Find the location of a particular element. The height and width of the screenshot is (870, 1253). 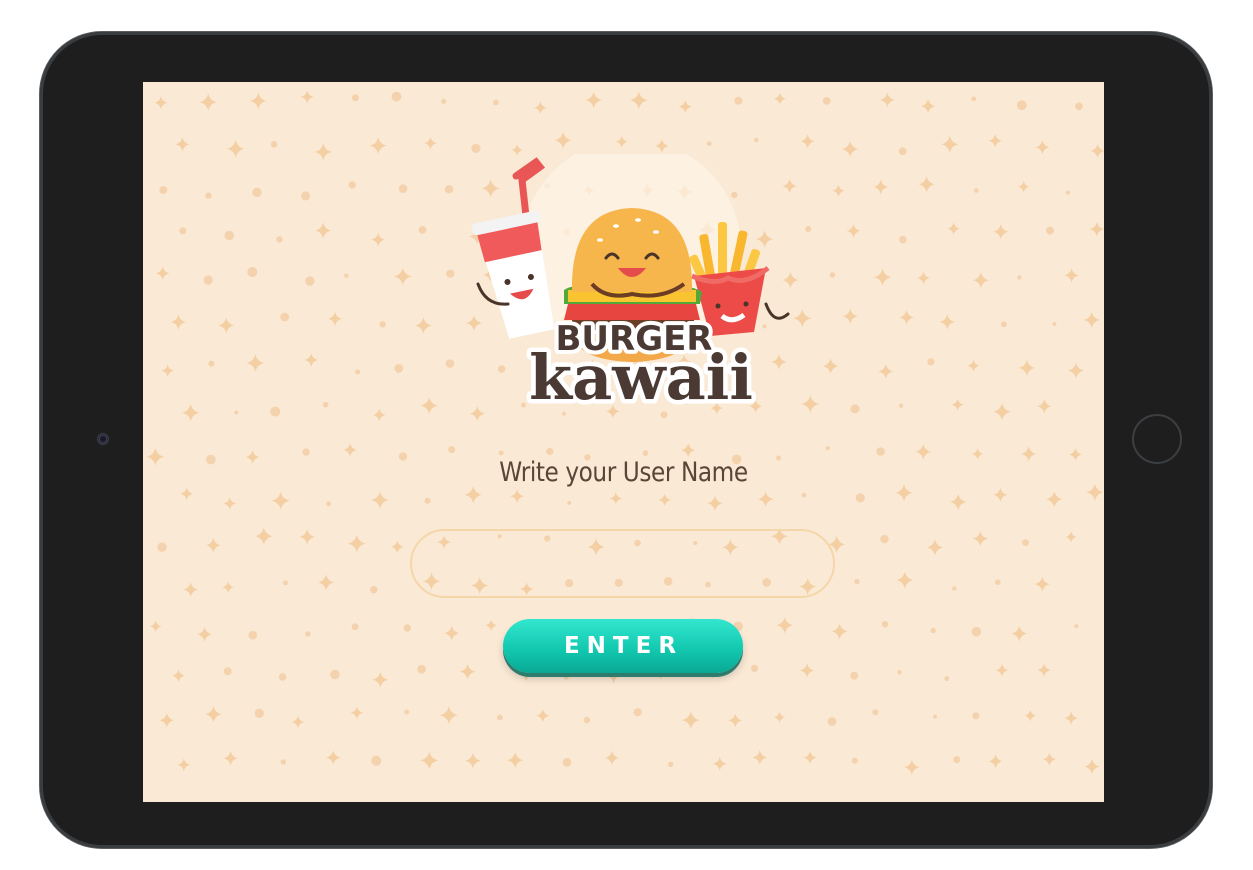

camera-icon is located at coordinates (103, 439).